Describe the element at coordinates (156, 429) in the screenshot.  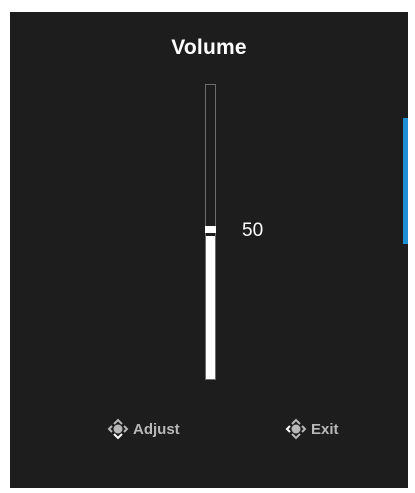
I see `adjust-hint-label: Adjust` at that location.